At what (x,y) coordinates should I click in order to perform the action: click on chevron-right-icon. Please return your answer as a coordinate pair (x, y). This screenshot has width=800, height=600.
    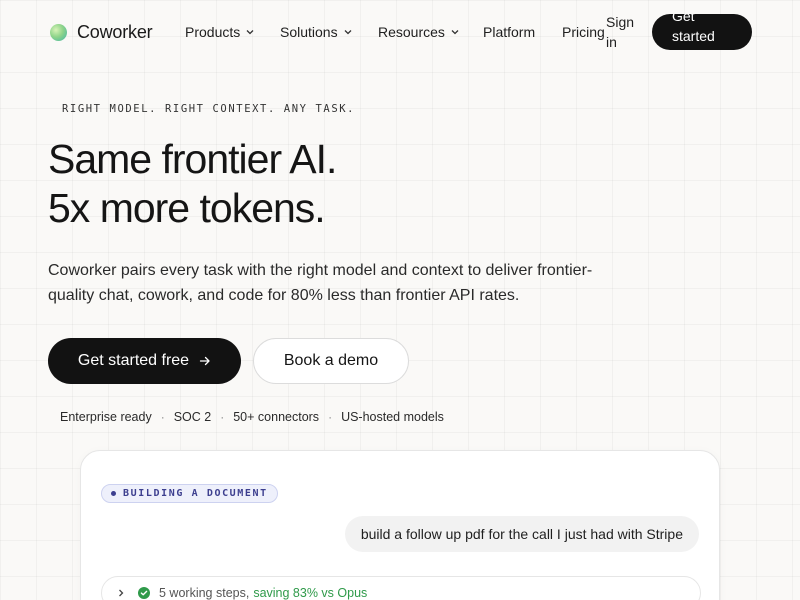
    Looking at the image, I should click on (121, 593).